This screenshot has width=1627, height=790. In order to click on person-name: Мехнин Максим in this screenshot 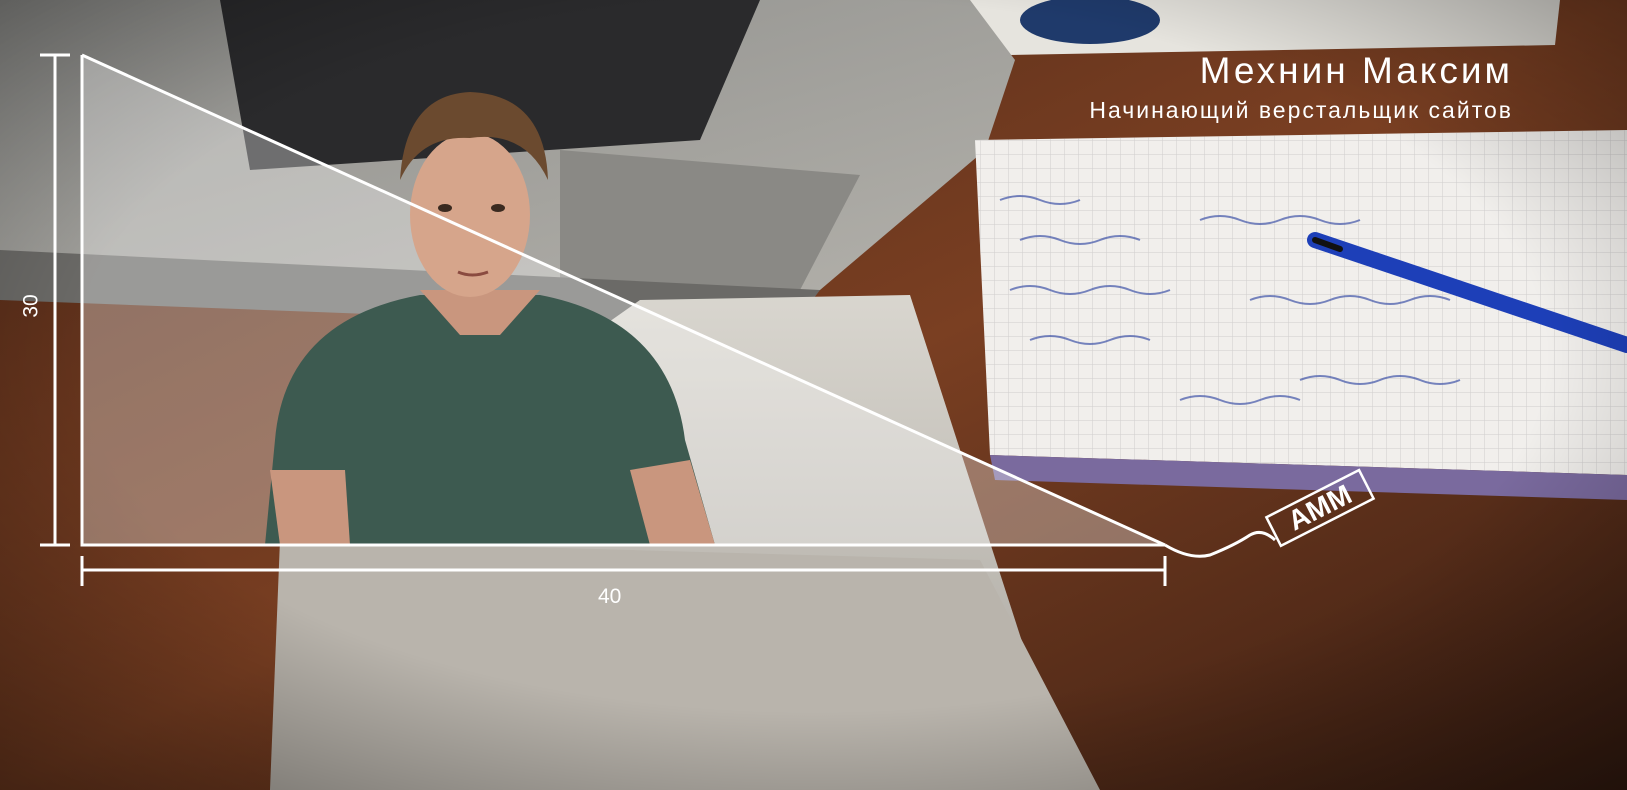, I will do `click(1356, 70)`.